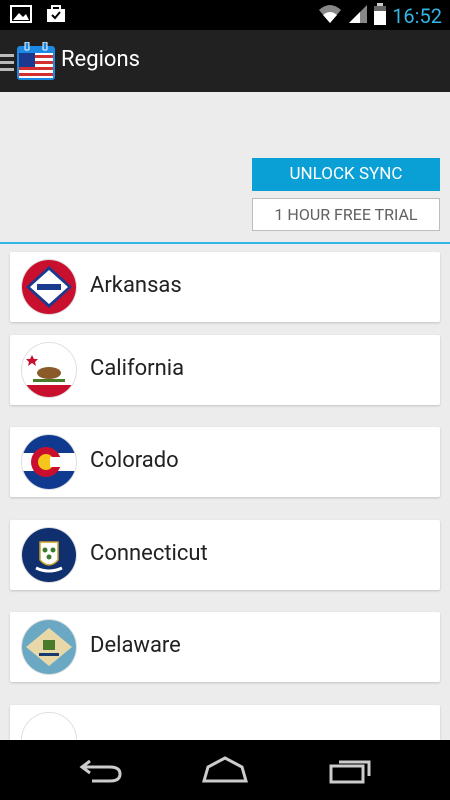 The image size is (450, 800). What do you see at coordinates (225, 555) in the screenshot?
I see `list-item: Connecticut` at bounding box center [225, 555].